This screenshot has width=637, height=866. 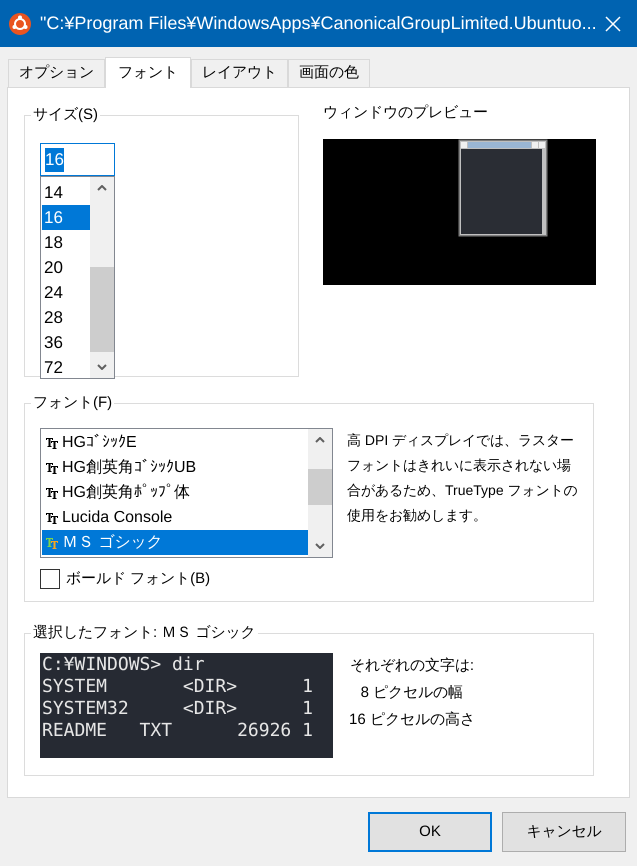 What do you see at coordinates (66, 367) in the screenshot?
I see `list-item: 72` at bounding box center [66, 367].